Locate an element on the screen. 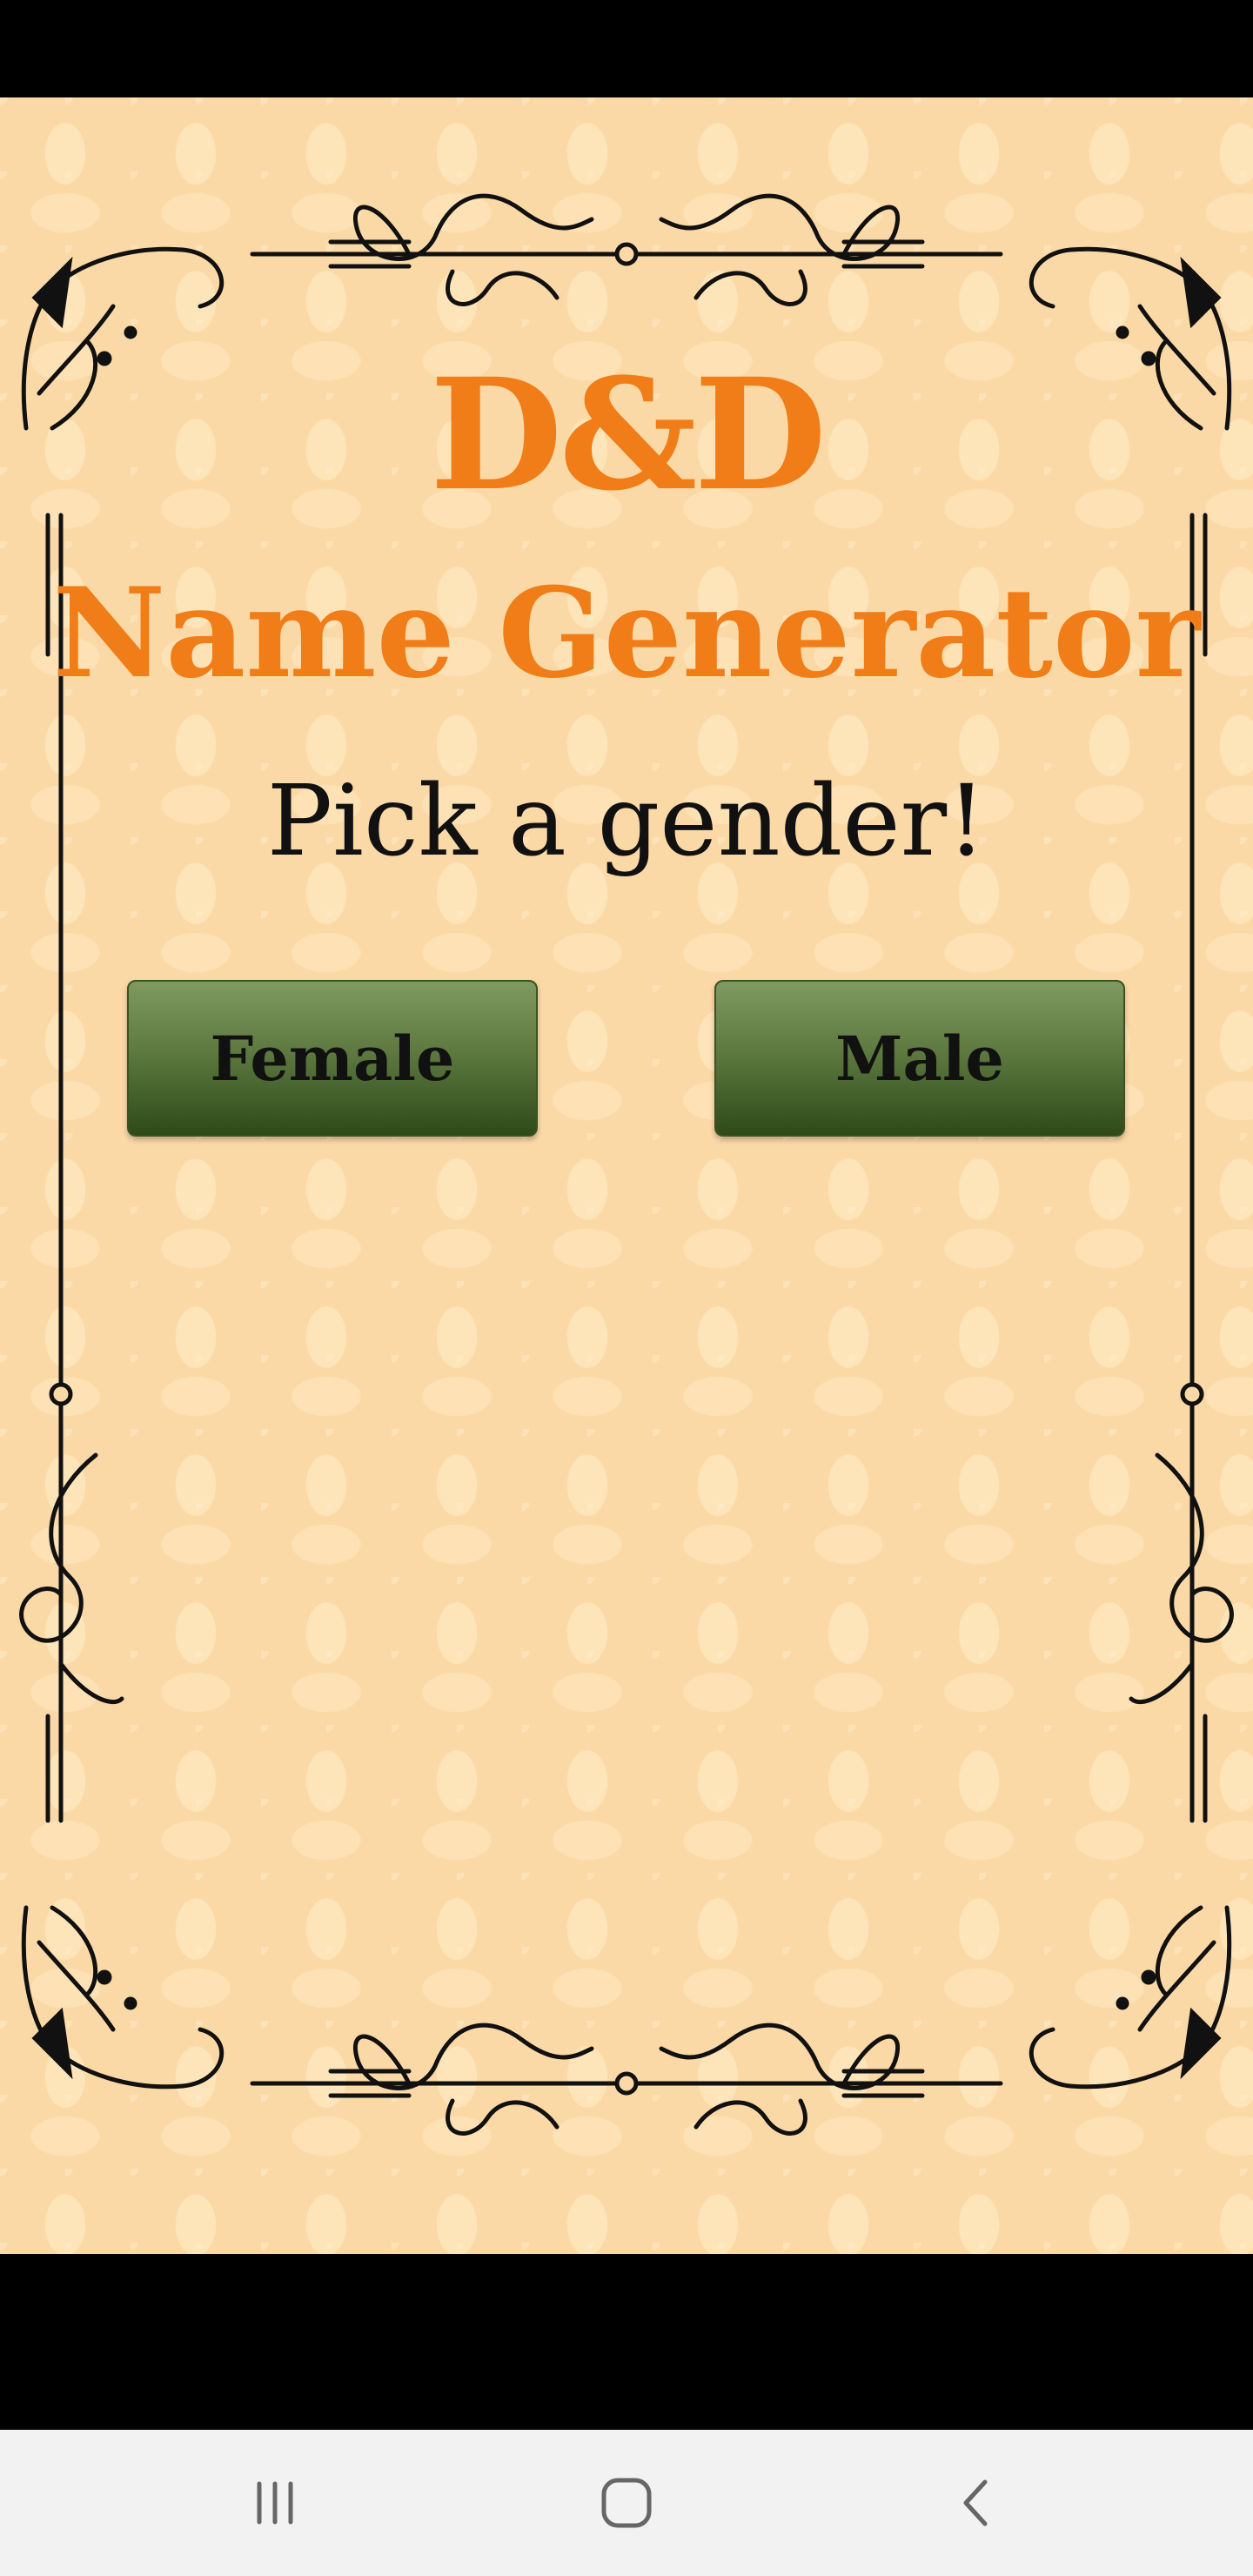  corner-bottom-right is located at coordinates (1130, 1998).